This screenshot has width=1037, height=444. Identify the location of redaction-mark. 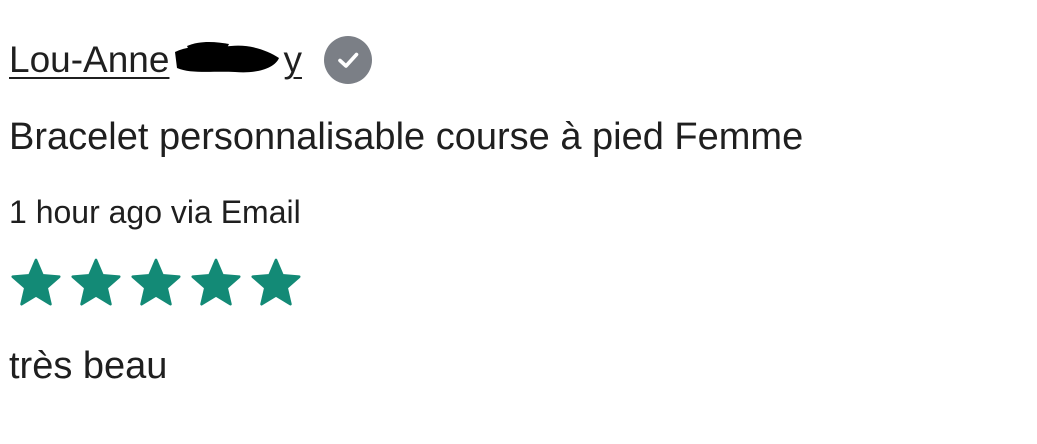
(227, 60).